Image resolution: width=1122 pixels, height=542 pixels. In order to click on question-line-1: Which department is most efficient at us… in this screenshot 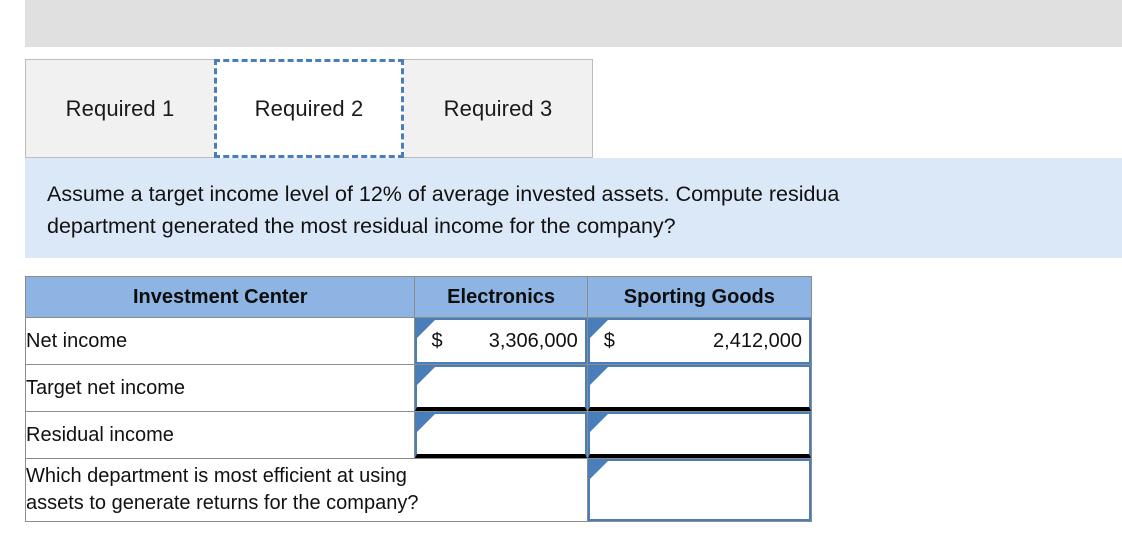, I will do `click(216, 476)`.